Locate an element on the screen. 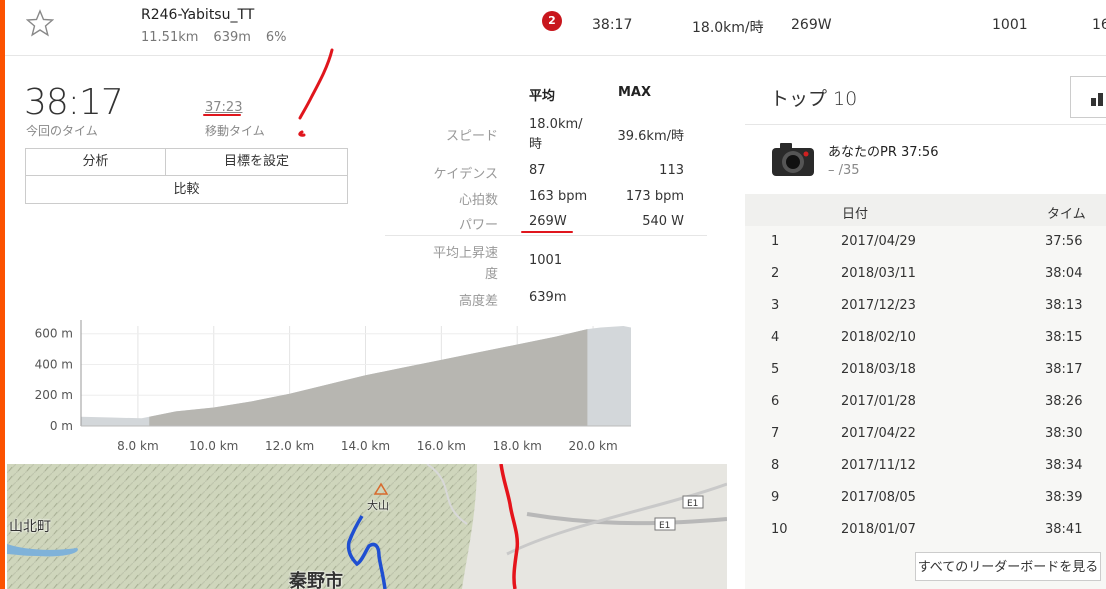 This screenshot has width=1106, height=589. set-goal-button: 目標を設定 is located at coordinates (256, 162).